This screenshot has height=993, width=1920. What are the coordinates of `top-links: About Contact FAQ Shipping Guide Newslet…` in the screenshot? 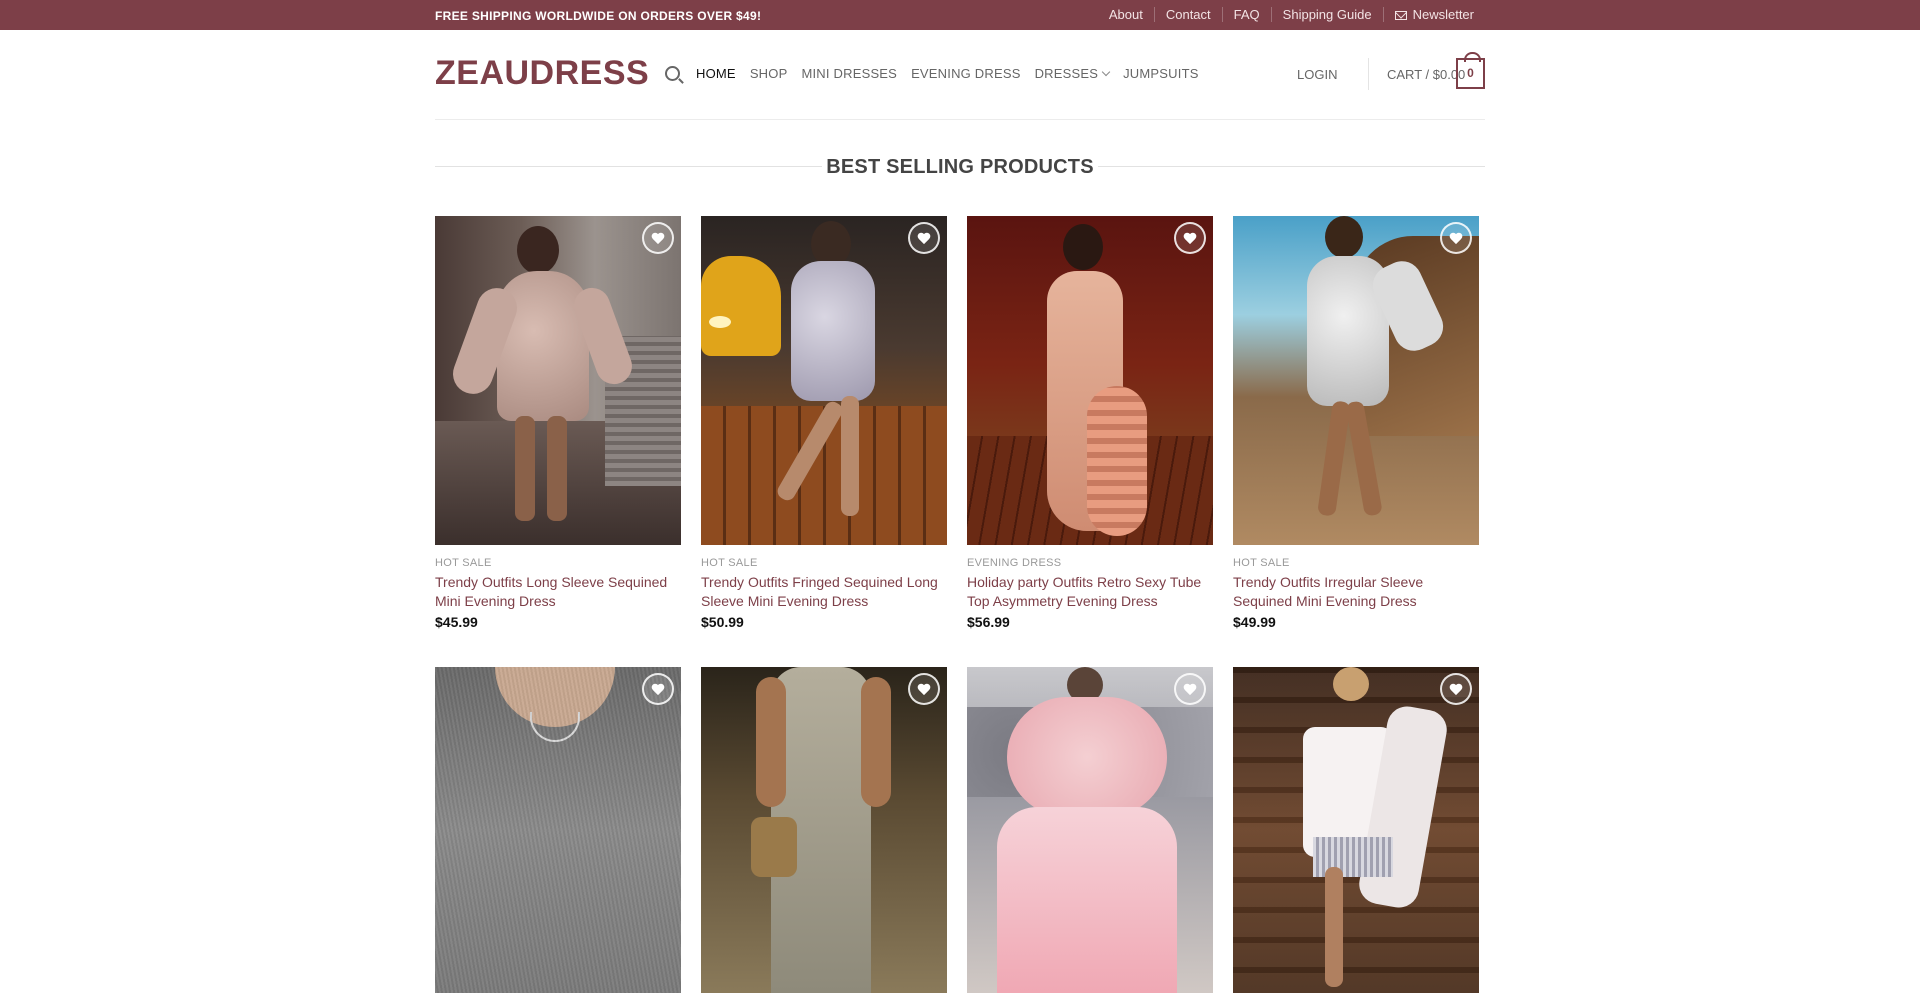 It's located at (1291, 14).